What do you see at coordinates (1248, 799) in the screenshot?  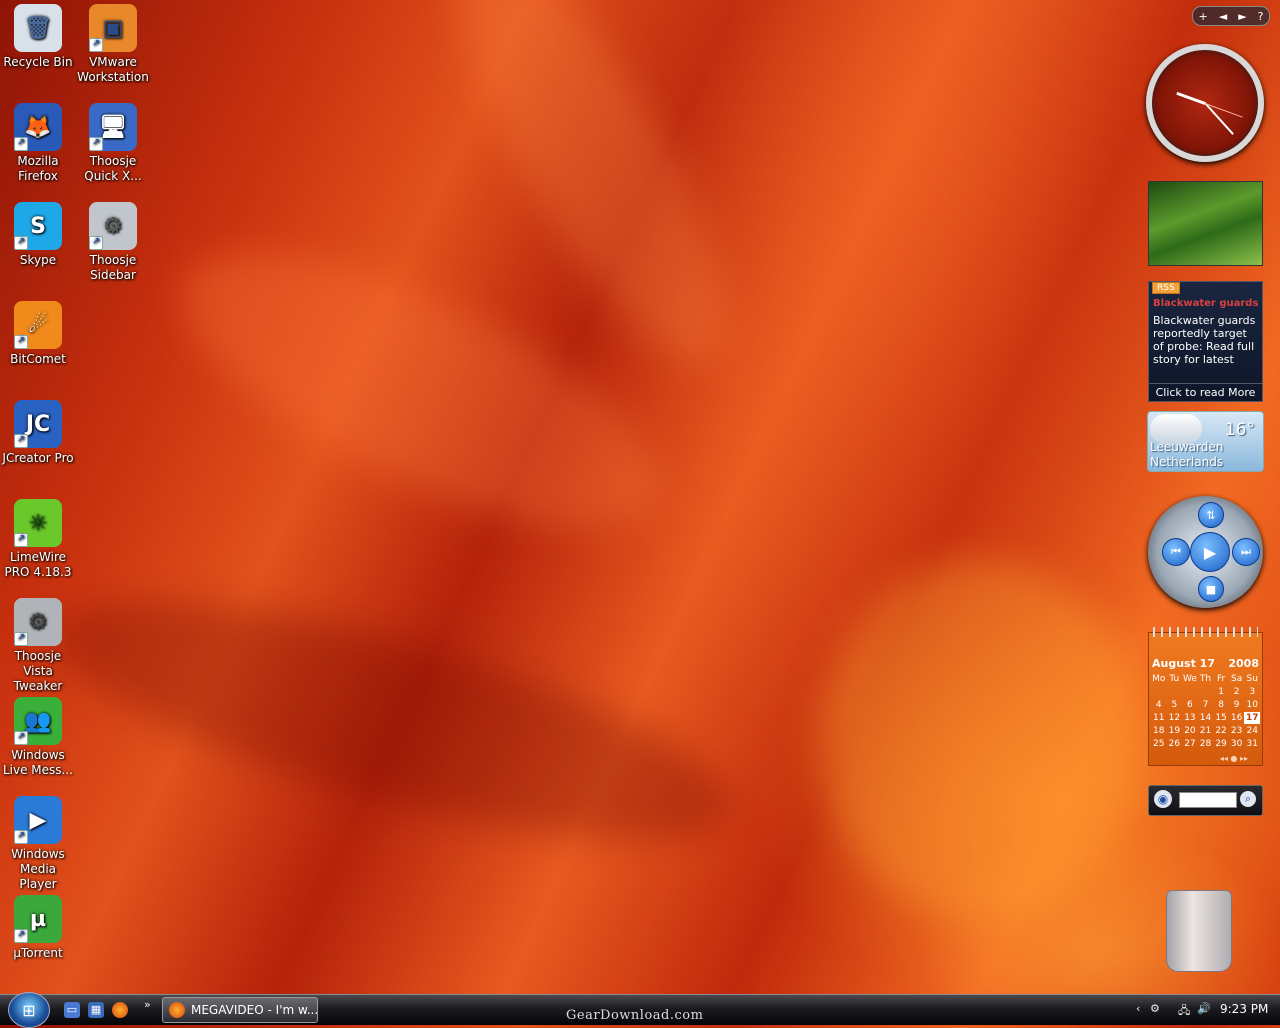 I see `search-icon: ⌕` at bounding box center [1248, 799].